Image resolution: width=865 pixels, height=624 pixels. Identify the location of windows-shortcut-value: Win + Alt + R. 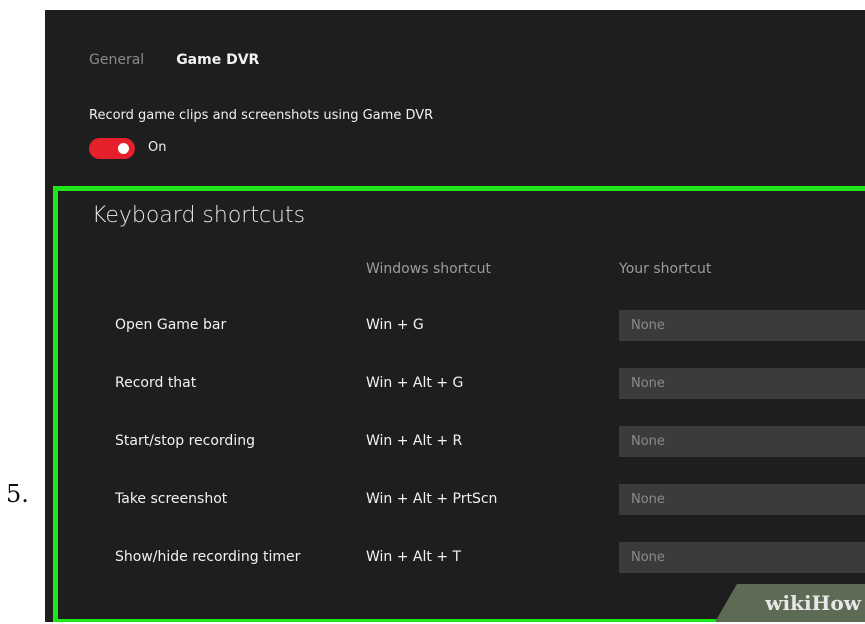
(414, 441).